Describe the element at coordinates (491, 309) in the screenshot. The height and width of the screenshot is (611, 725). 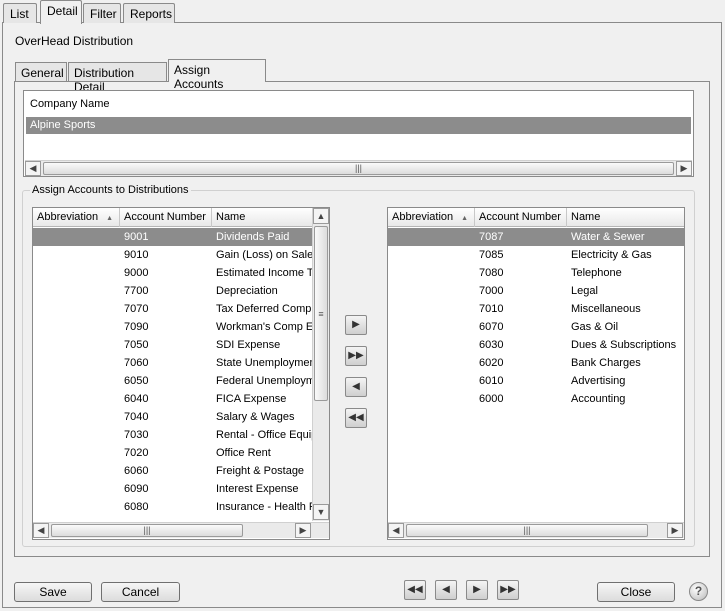
I see `account-number-cell: 7010` at that location.